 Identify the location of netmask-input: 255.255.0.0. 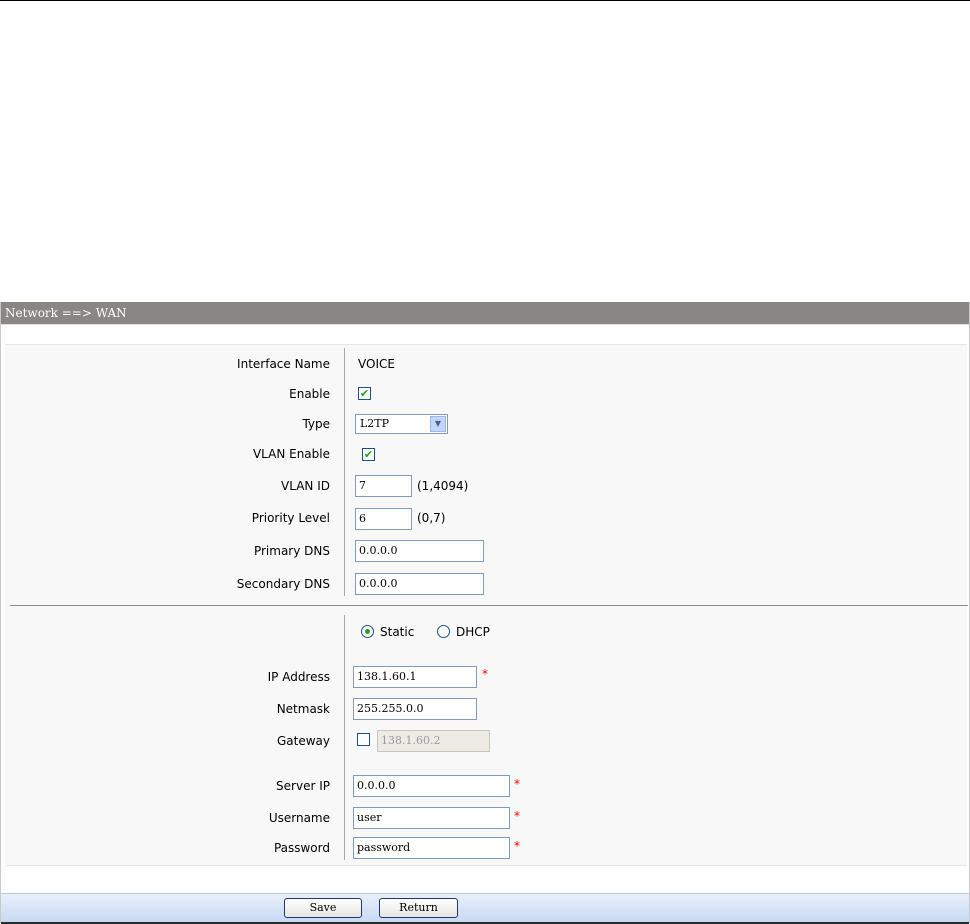
(415, 709).